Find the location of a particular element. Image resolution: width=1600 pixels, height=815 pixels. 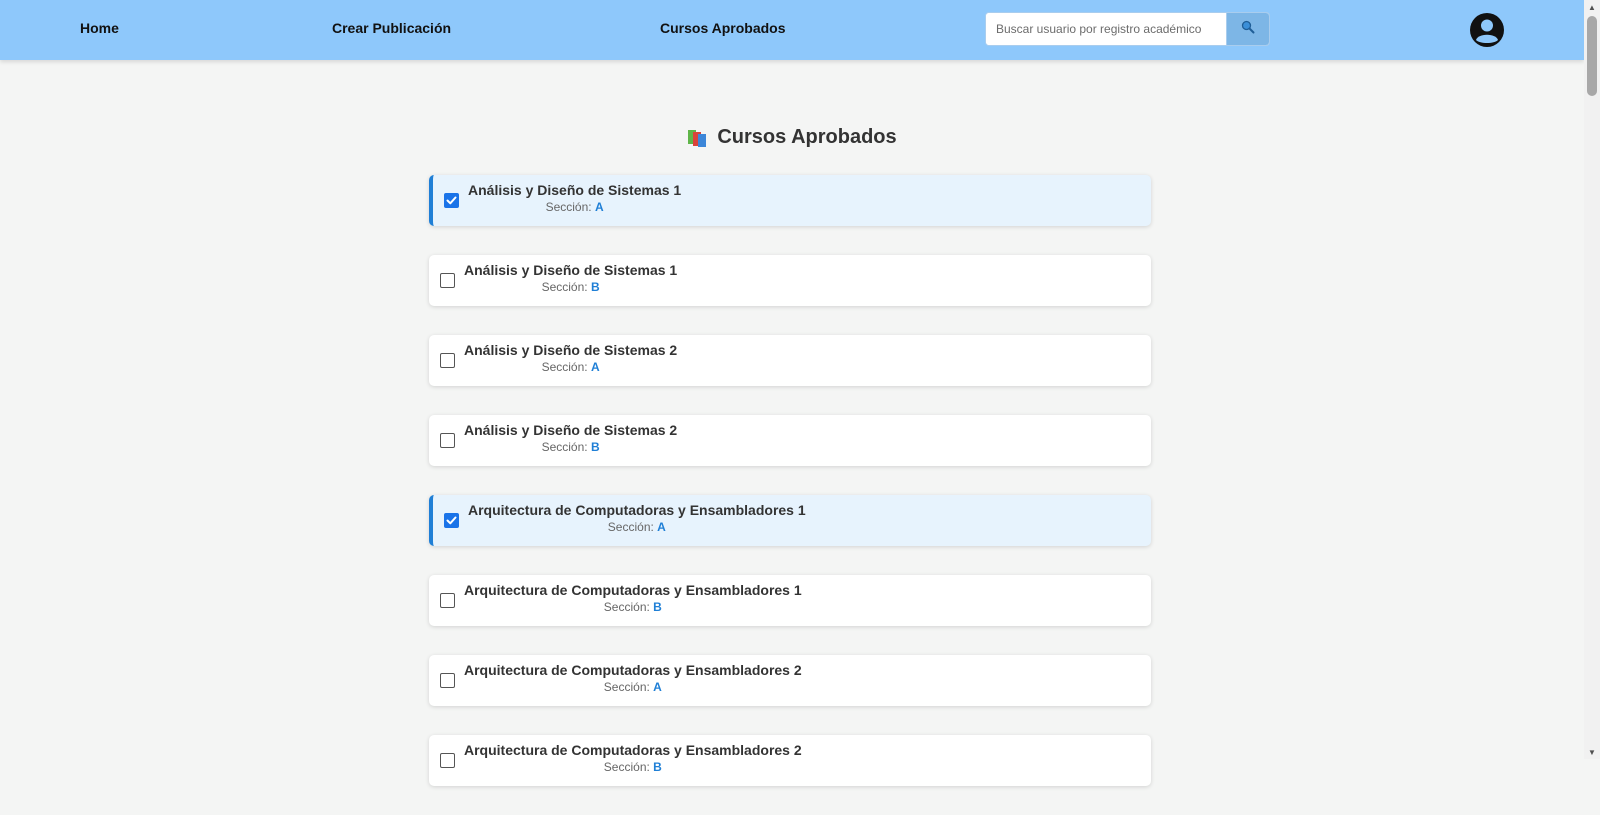

top-navbar: Home Crear Publicación Cursos Aprobados is located at coordinates (792, 30).